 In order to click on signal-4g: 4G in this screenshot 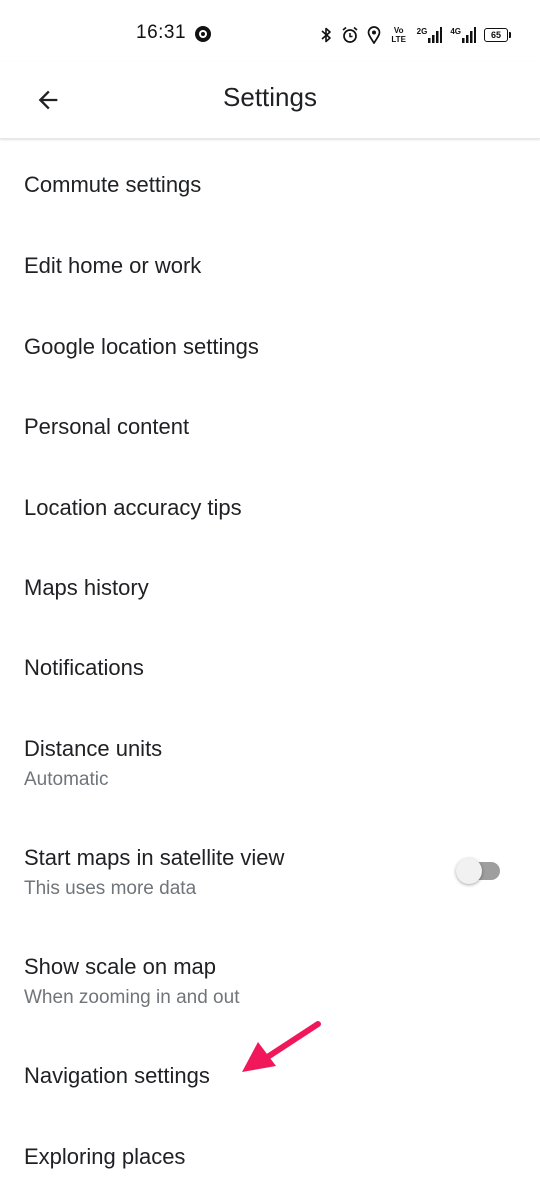, I will do `click(463, 35)`.